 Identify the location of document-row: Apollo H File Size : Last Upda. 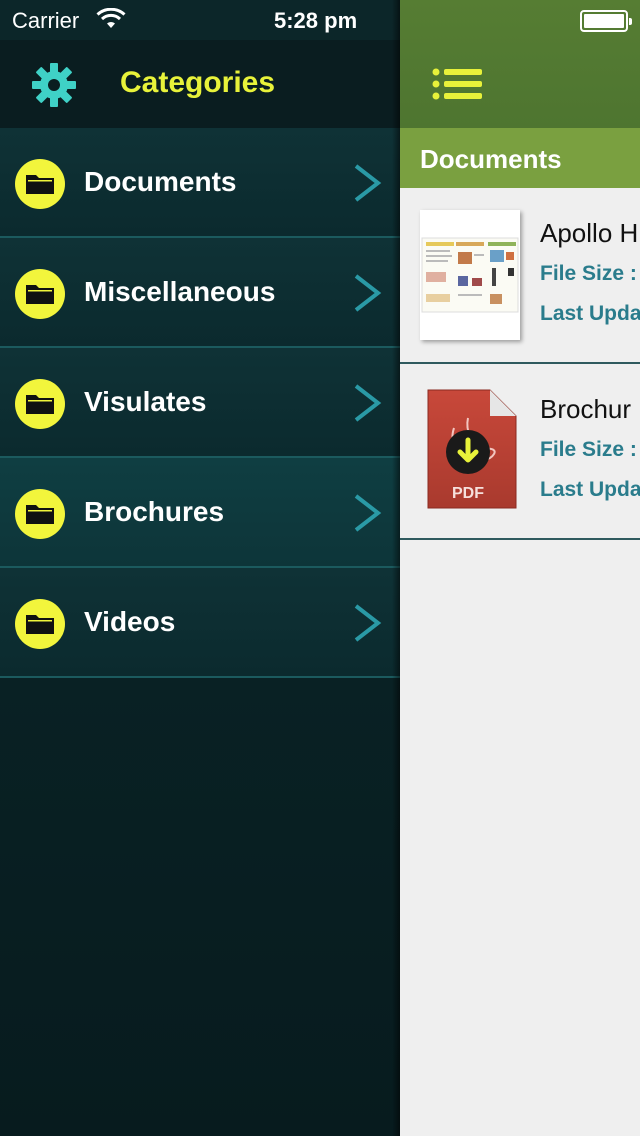
(520, 276).